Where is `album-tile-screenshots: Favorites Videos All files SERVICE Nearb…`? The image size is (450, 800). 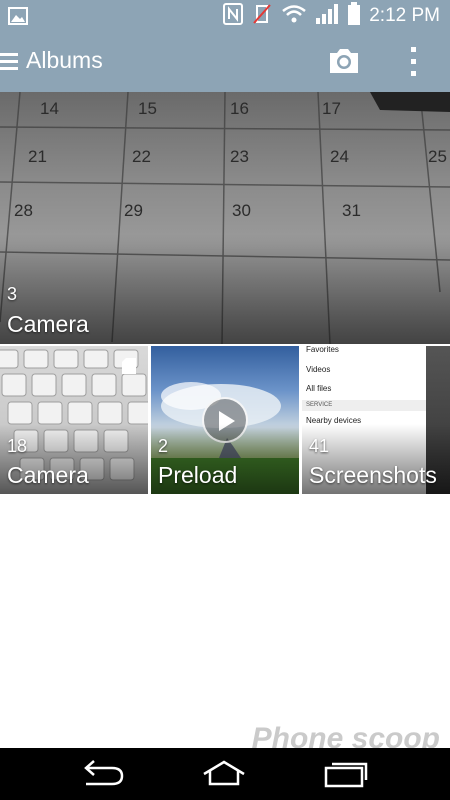
album-tile-screenshots: Favorites Videos All files SERVICE Nearb… is located at coordinates (376, 420).